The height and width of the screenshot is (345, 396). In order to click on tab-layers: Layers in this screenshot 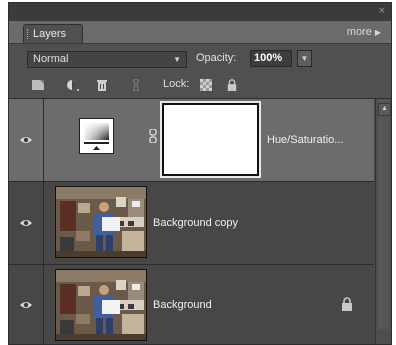, I will do `click(53, 33)`.